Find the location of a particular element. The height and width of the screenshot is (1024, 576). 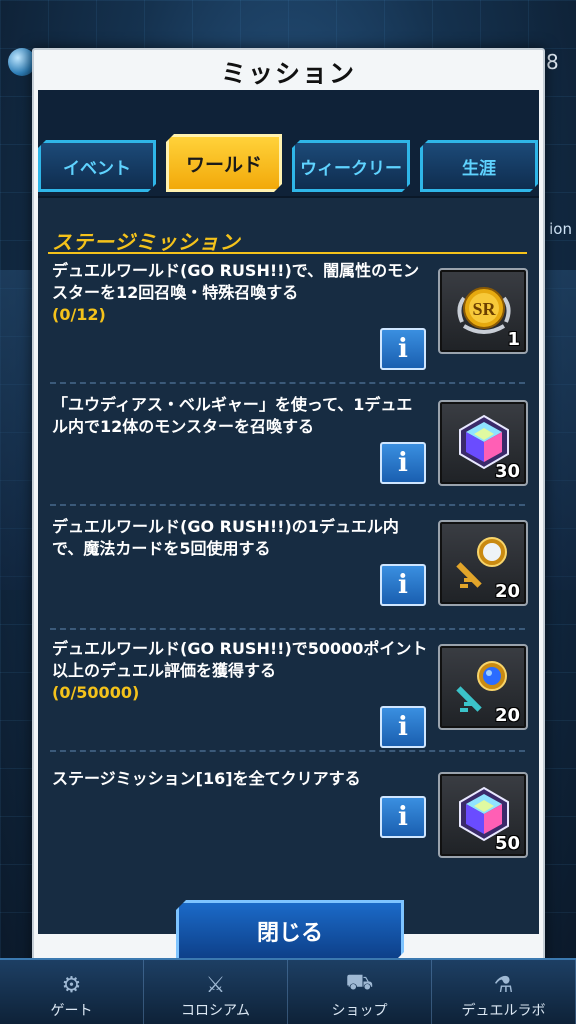

nav-label: コロシアム is located at coordinates (215, 1011).